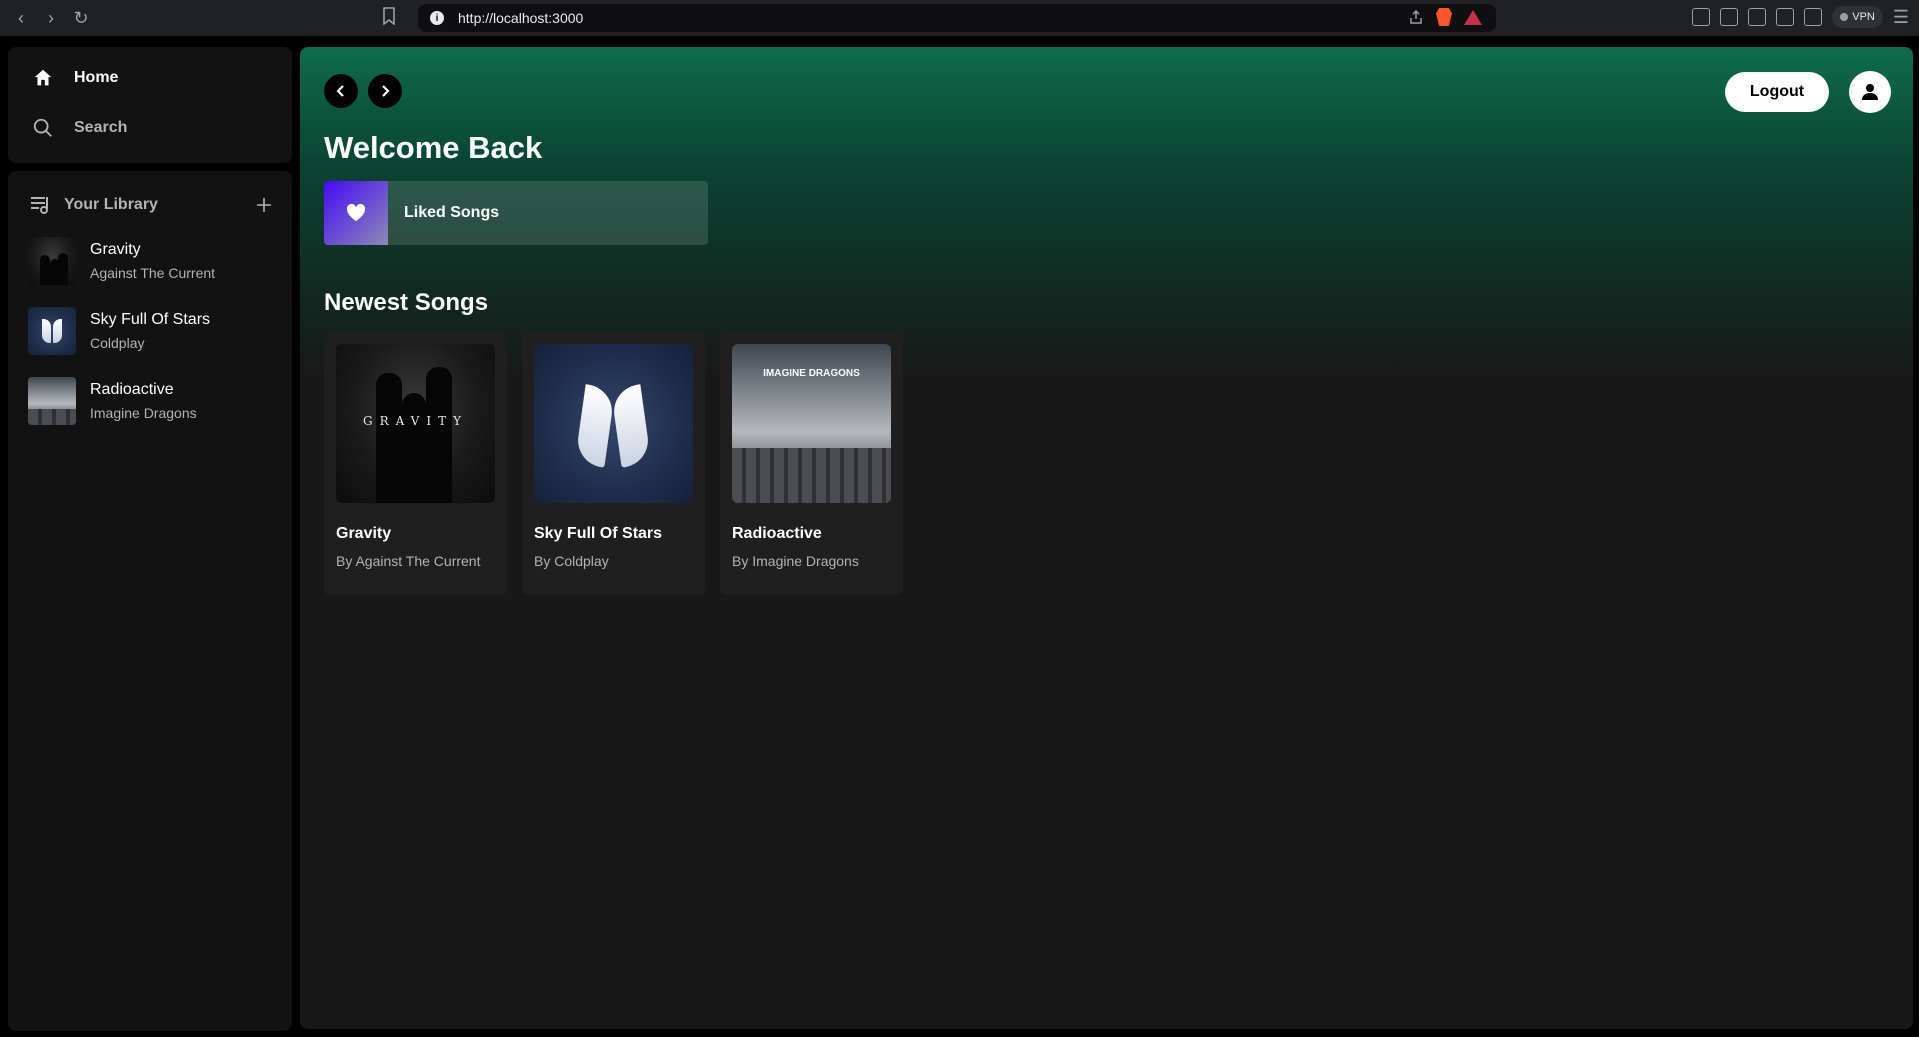 The image size is (1919, 1037). I want to click on library-item-artist: Imagine Dragons, so click(143, 413).